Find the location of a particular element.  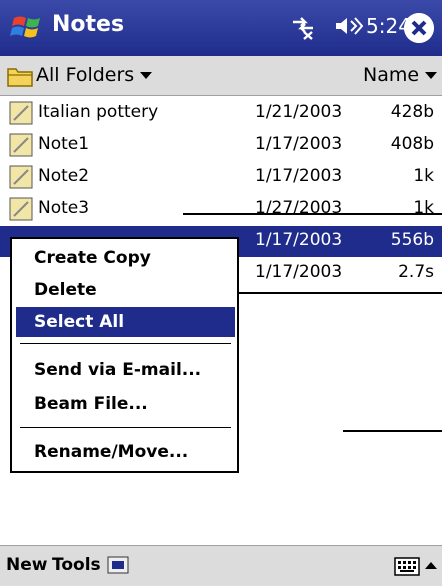

sort-dropdown: Name is located at coordinates (400, 75).